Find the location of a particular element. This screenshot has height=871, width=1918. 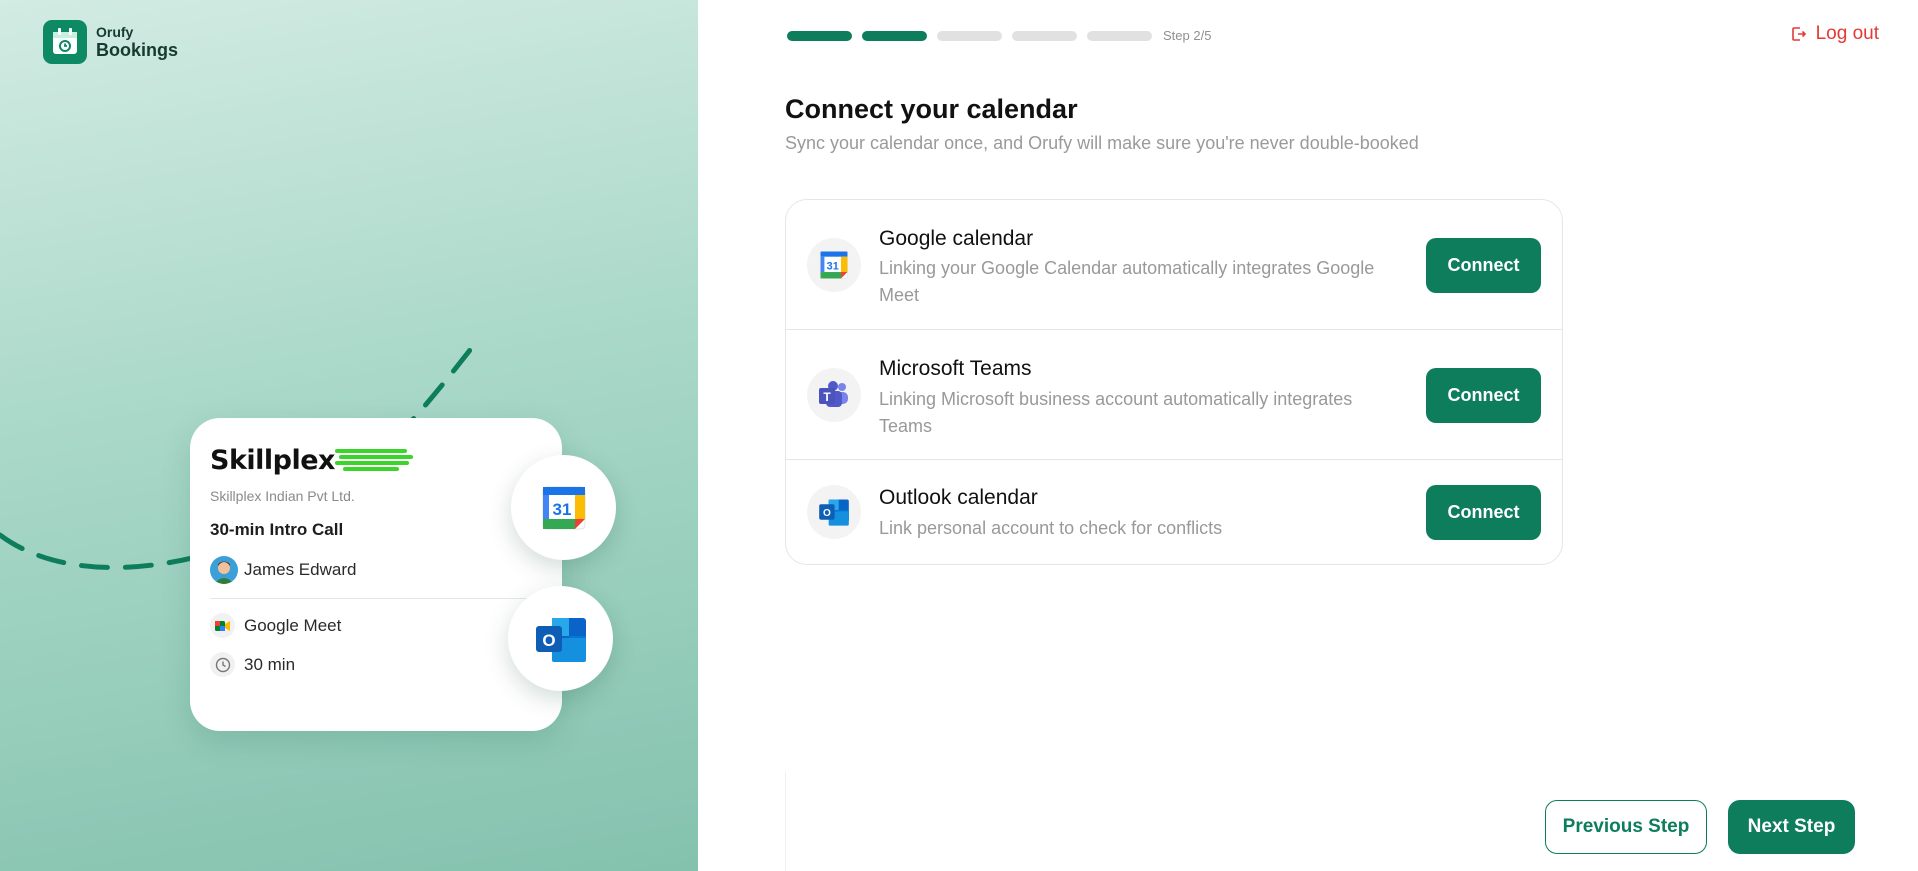

card-divider is located at coordinates (376, 598).